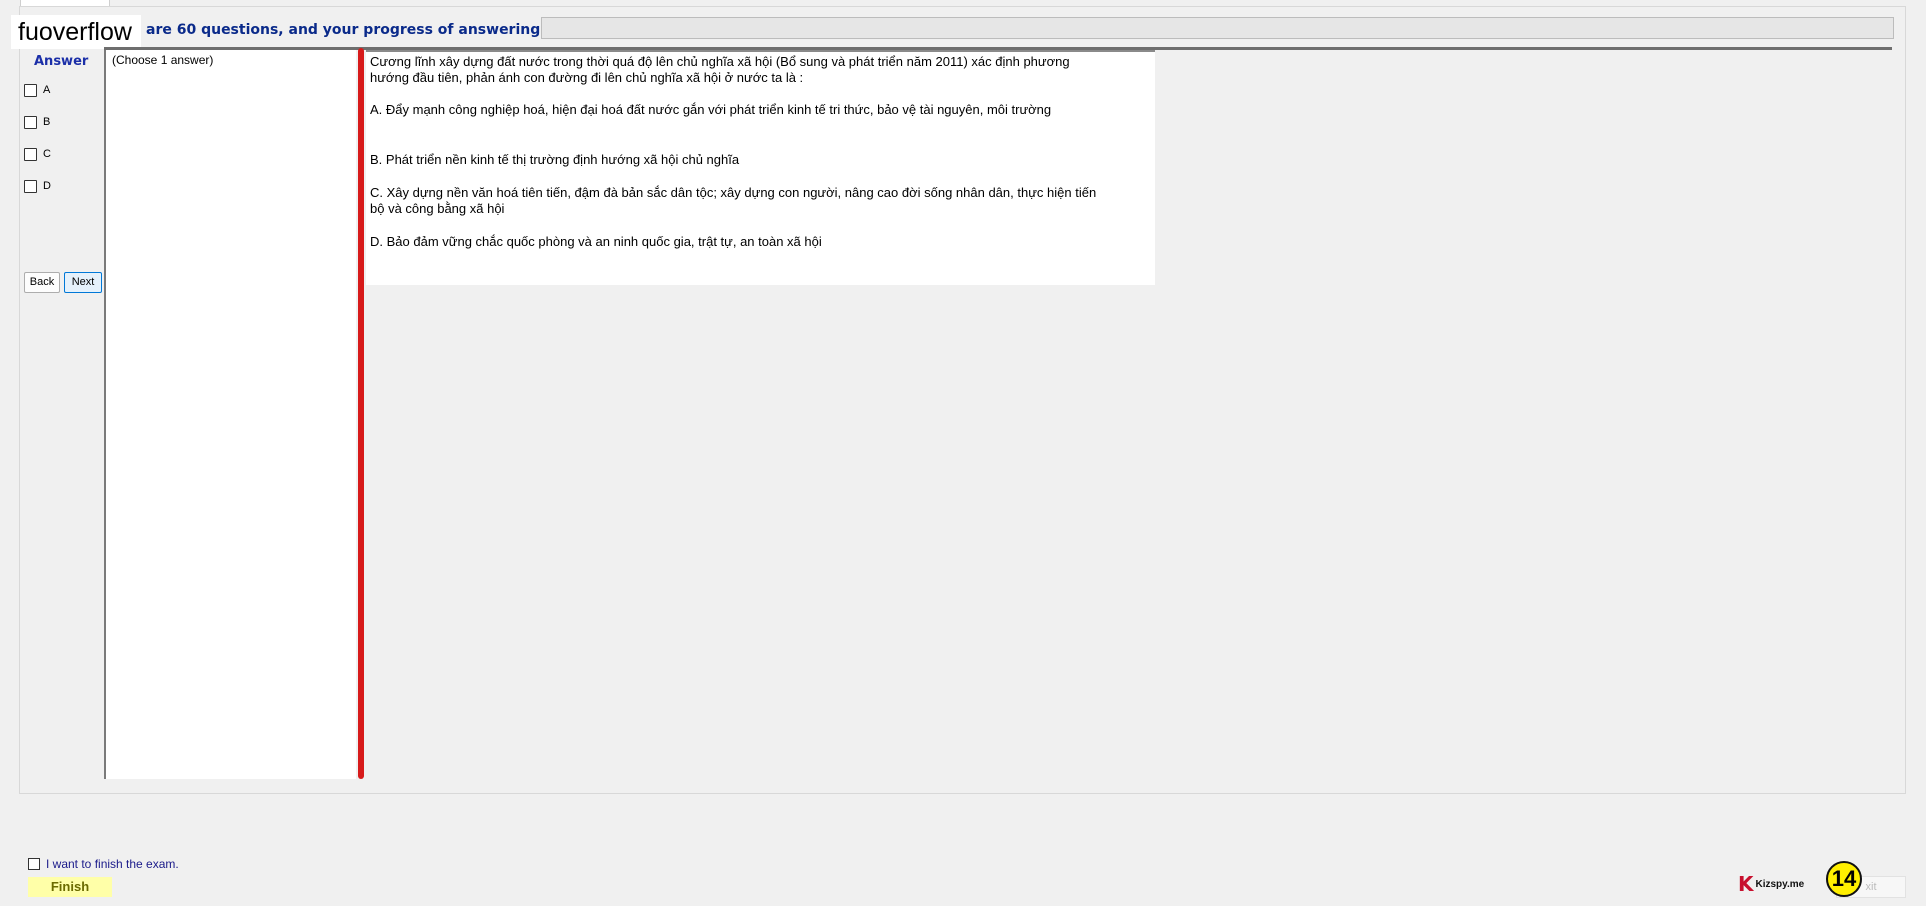 The height and width of the screenshot is (906, 1926). What do you see at coordinates (1844, 879) in the screenshot?
I see `number-badge: 14` at bounding box center [1844, 879].